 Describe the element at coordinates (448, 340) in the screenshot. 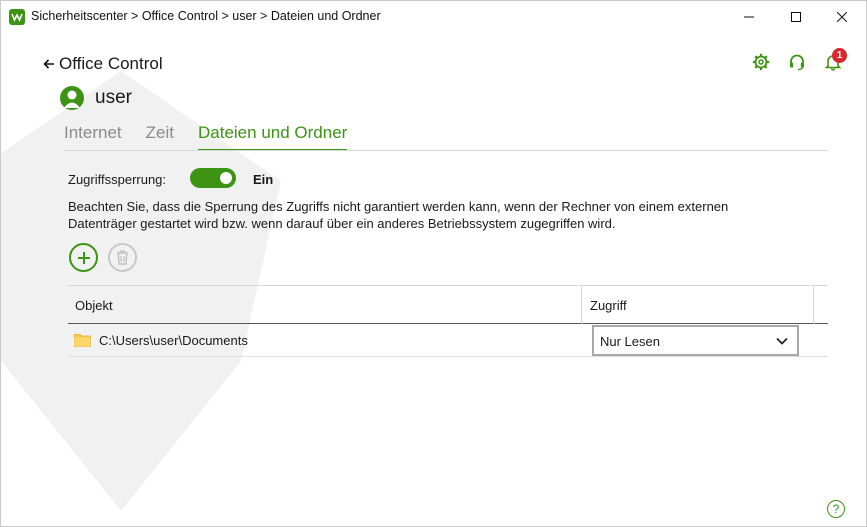

I see `table-row: C:\Users\user\Documents Nur Lesen` at that location.